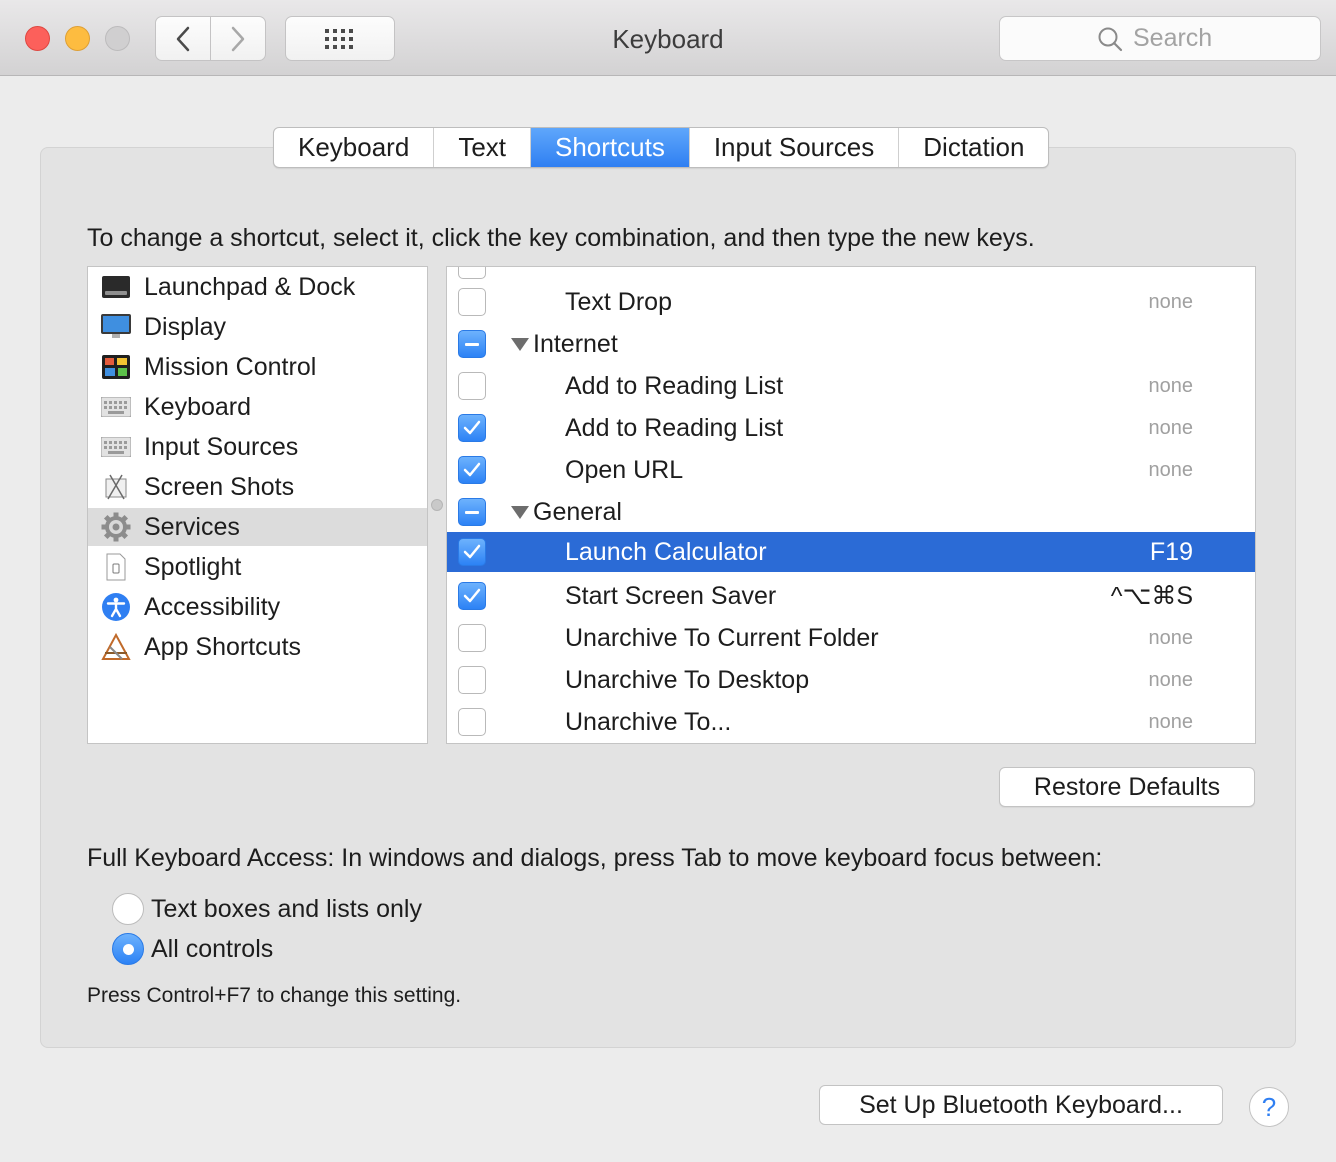 This screenshot has height=1162, width=1336. What do you see at coordinates (668, 38) in the screenshot?
I see `title-bar: Keyboard` at bounding box center [668, 38].